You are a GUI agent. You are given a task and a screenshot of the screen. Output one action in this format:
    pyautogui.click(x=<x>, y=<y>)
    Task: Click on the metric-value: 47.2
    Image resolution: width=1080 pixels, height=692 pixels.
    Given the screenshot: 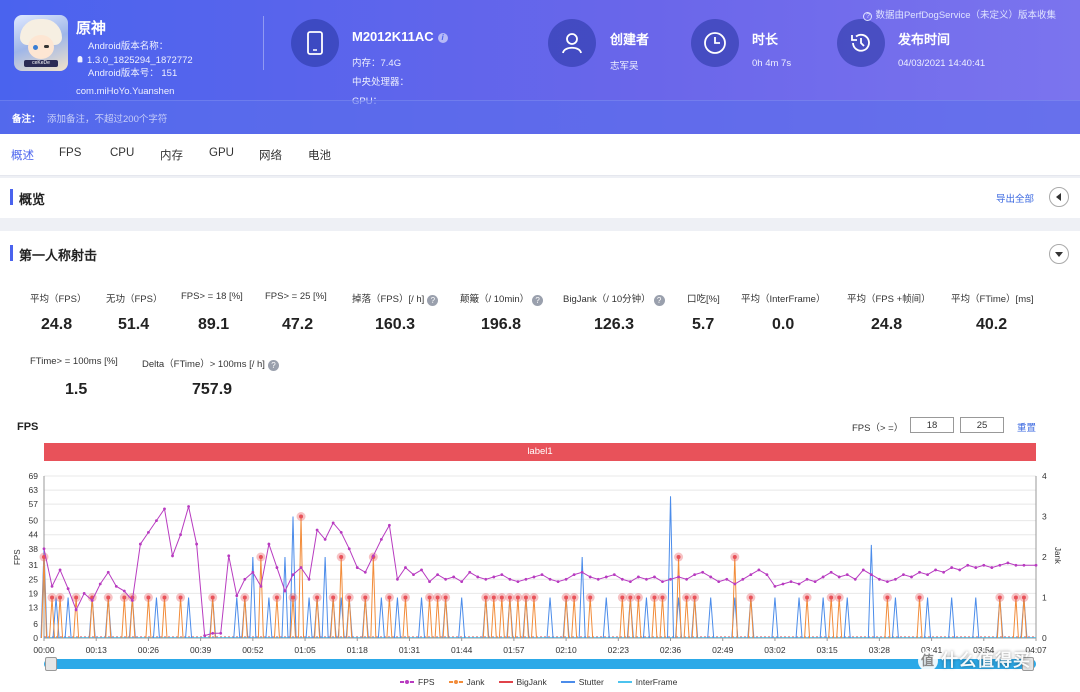 What is the action you would take?
    pyautogui.click(x=298, y=324)
    